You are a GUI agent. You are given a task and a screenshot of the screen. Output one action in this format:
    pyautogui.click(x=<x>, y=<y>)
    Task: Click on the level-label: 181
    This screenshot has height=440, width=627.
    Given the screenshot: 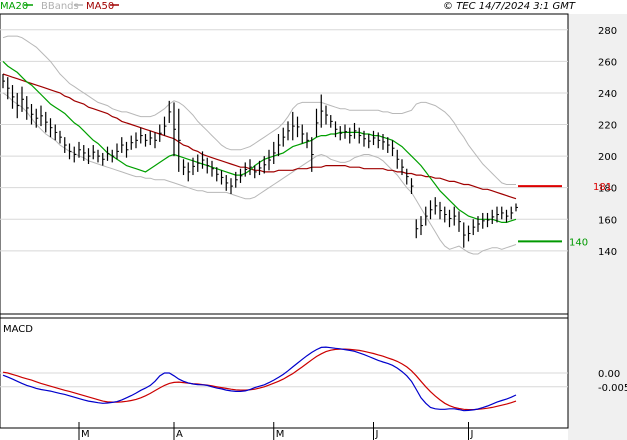 What is the action you would take?
    pyautogui.click(x=602, y=187)
    